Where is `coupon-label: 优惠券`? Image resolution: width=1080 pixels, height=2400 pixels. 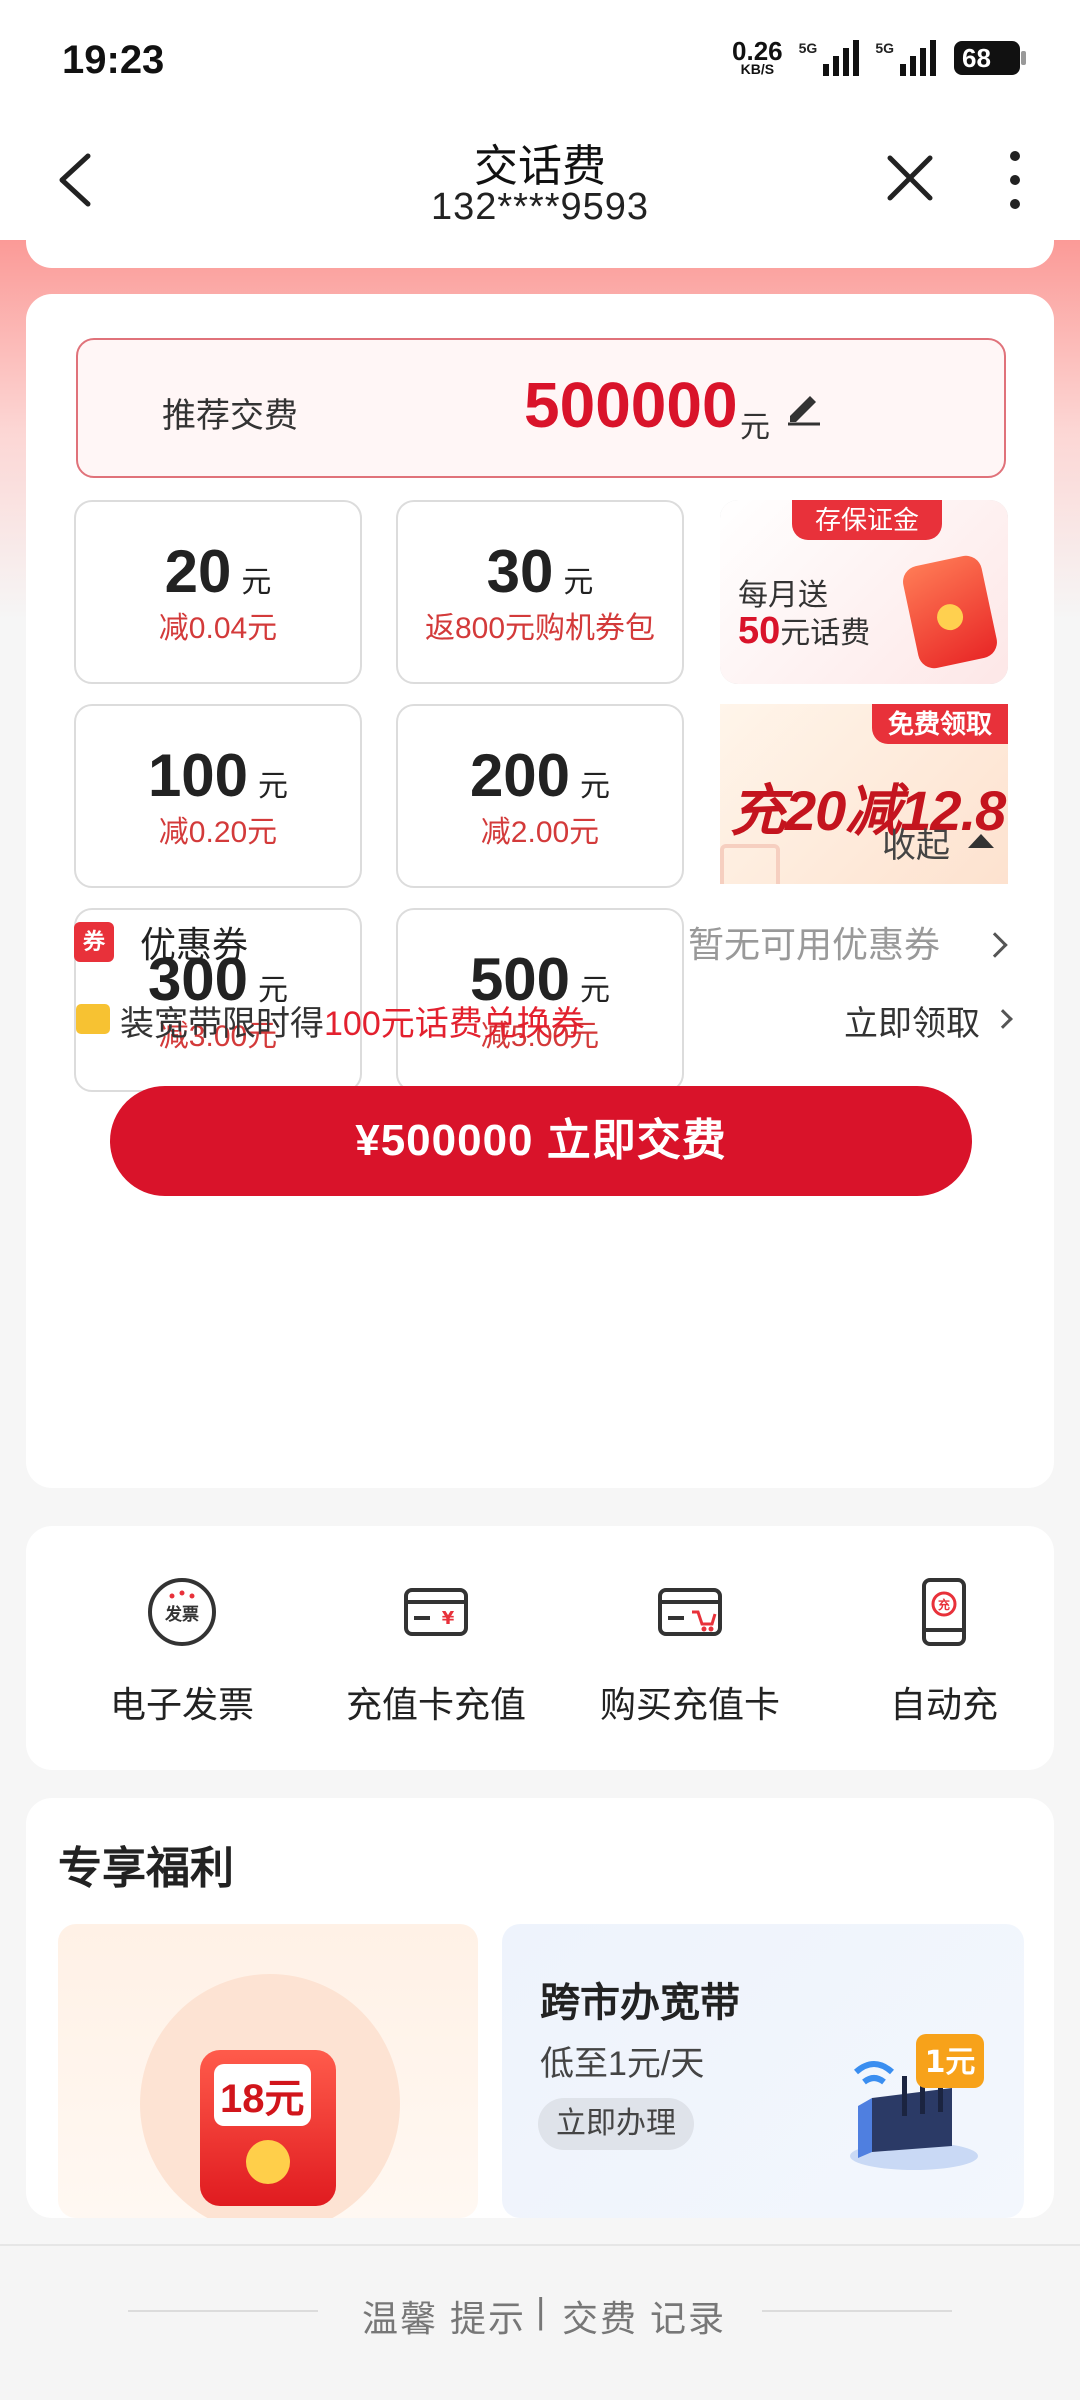
coupon-label: 优惠券 is located at coordinates (194, 942).